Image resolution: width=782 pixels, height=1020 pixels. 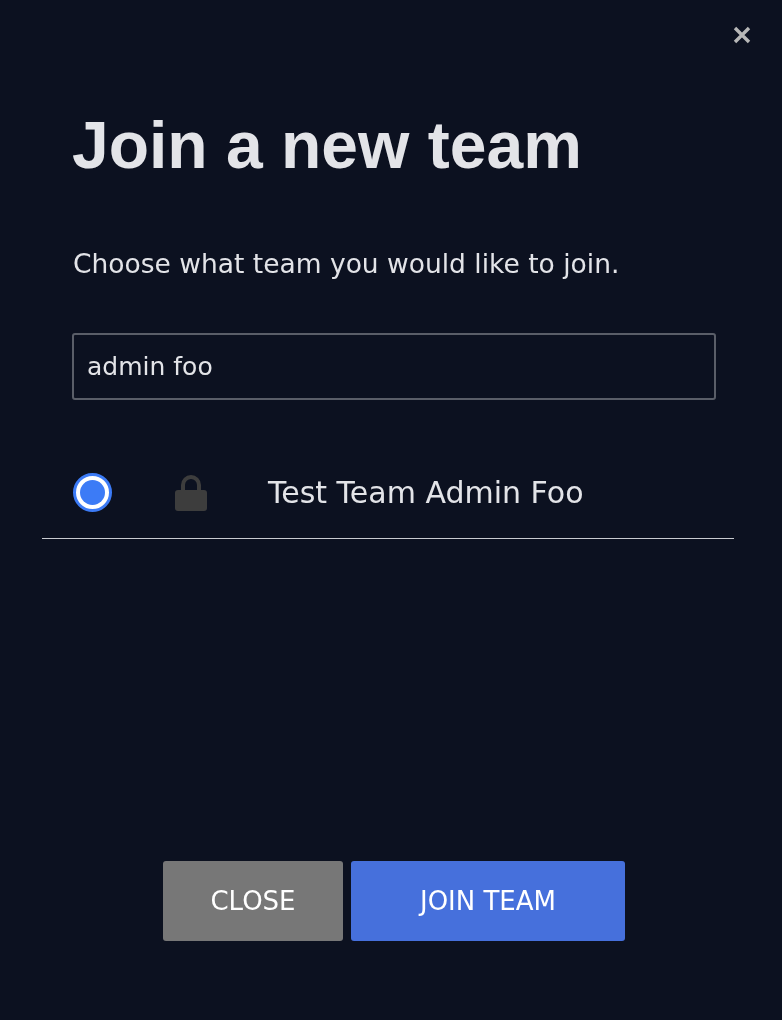 I want to click on dialog-title: Join a new team, so click(x=327, y=145).